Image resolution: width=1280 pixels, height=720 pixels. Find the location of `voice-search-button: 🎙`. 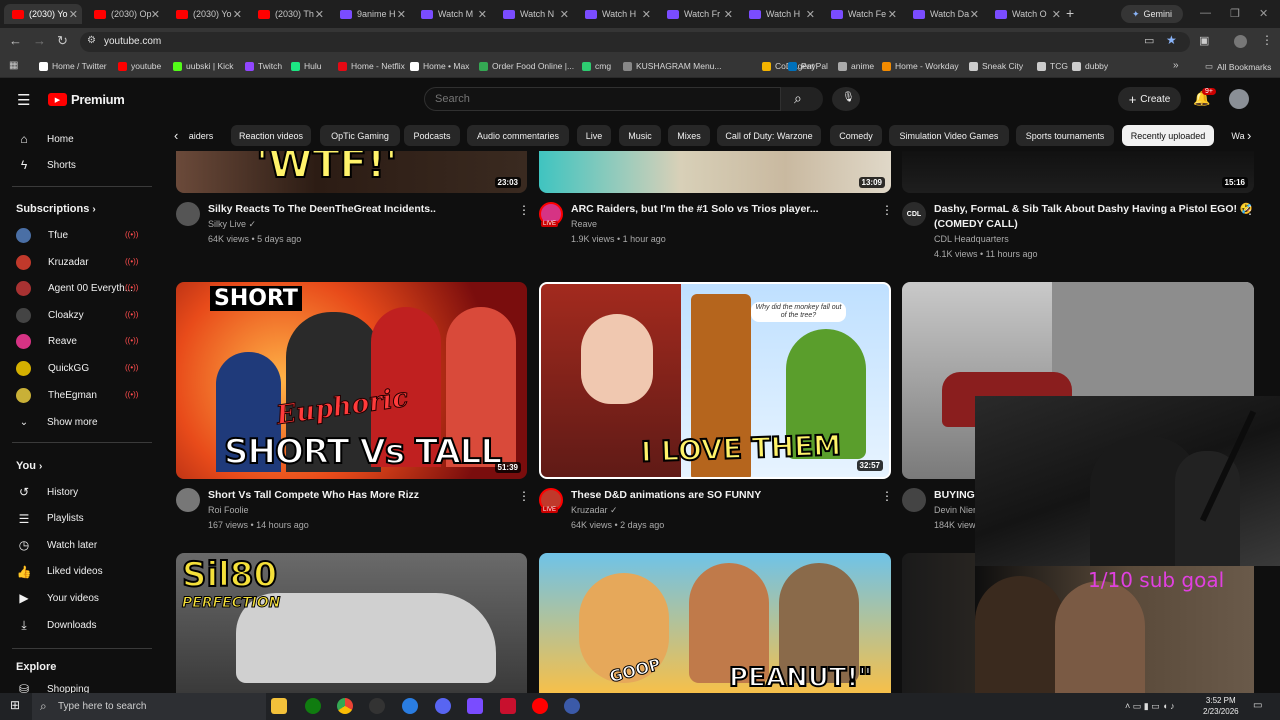

voice-search-button: 🎙 is located at coordinates (846, 99).